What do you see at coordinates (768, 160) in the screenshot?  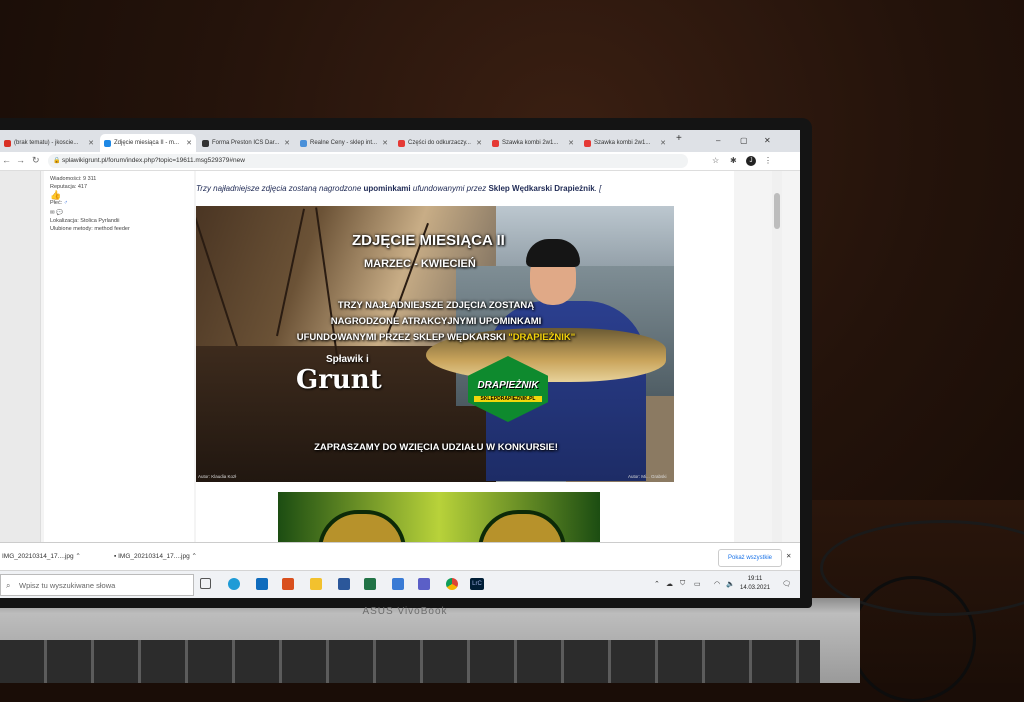 I see `menu-icon: ⋮` at bounding box center [768, 160].